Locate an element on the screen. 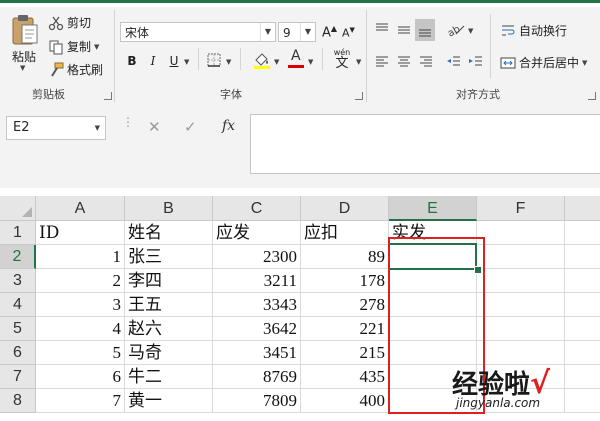 This screenshot has height=421, width=600. align-center-icon is located at coordinates (404, 62).